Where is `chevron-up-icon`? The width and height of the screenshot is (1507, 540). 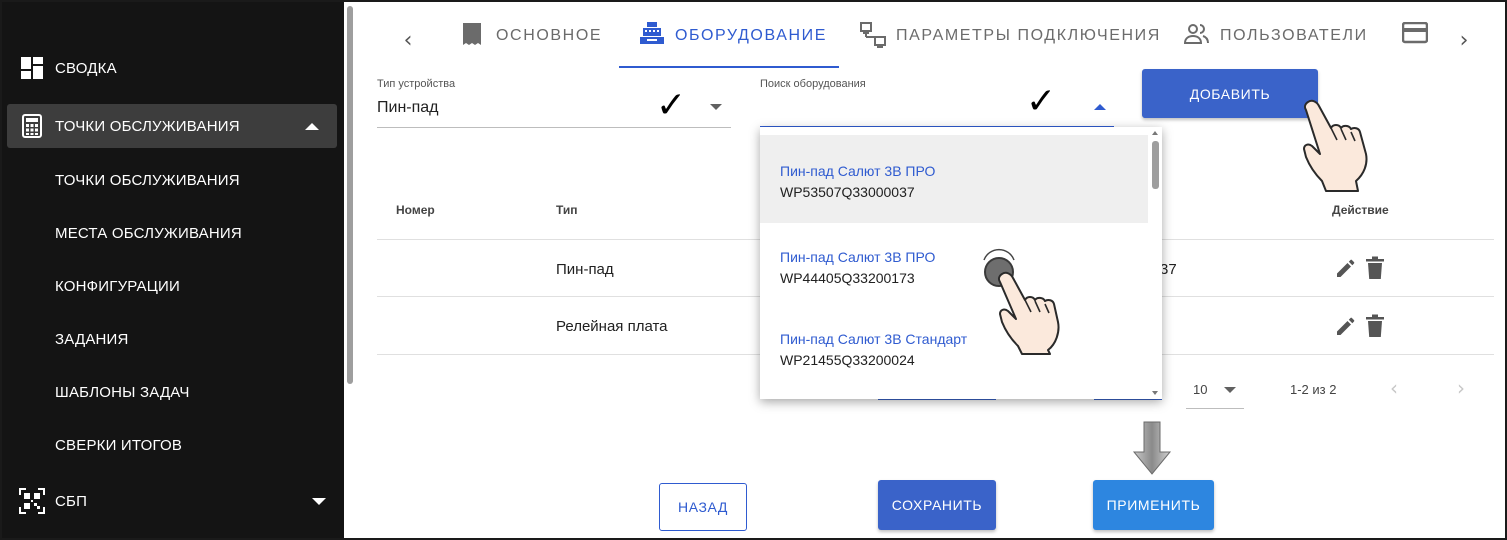
chevron-up-icon is located at coordinates (312, 126).